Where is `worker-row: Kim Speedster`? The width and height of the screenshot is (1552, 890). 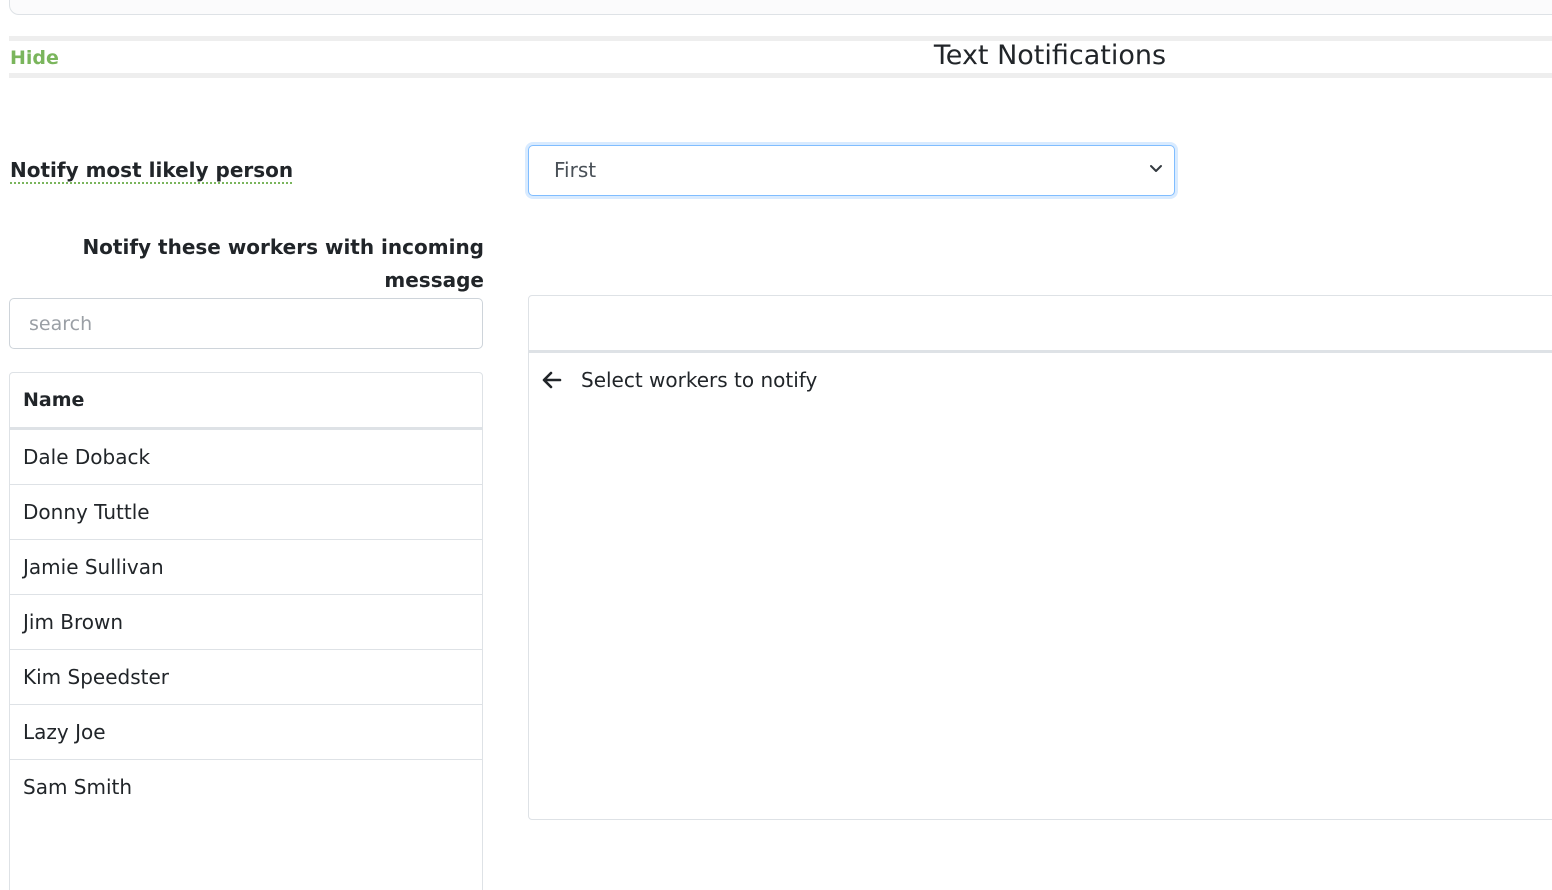 worker-row: Kim Speedster is located at coordinates (246, 677).